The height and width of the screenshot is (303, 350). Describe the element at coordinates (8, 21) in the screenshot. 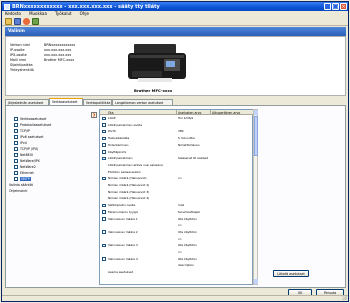

I see `open-icon` at that location.